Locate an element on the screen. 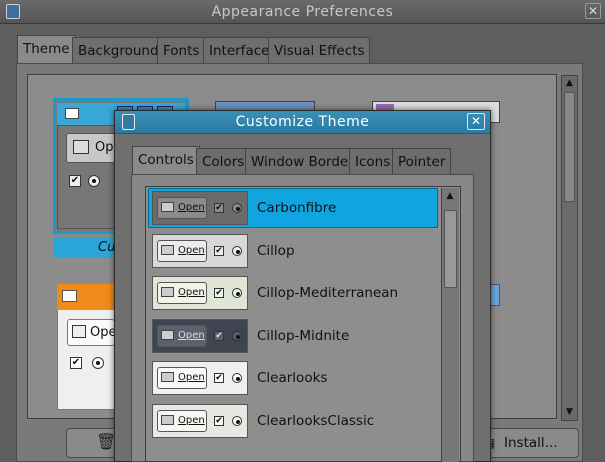  list-scroll-thumb is located at coordinates (450, 249).